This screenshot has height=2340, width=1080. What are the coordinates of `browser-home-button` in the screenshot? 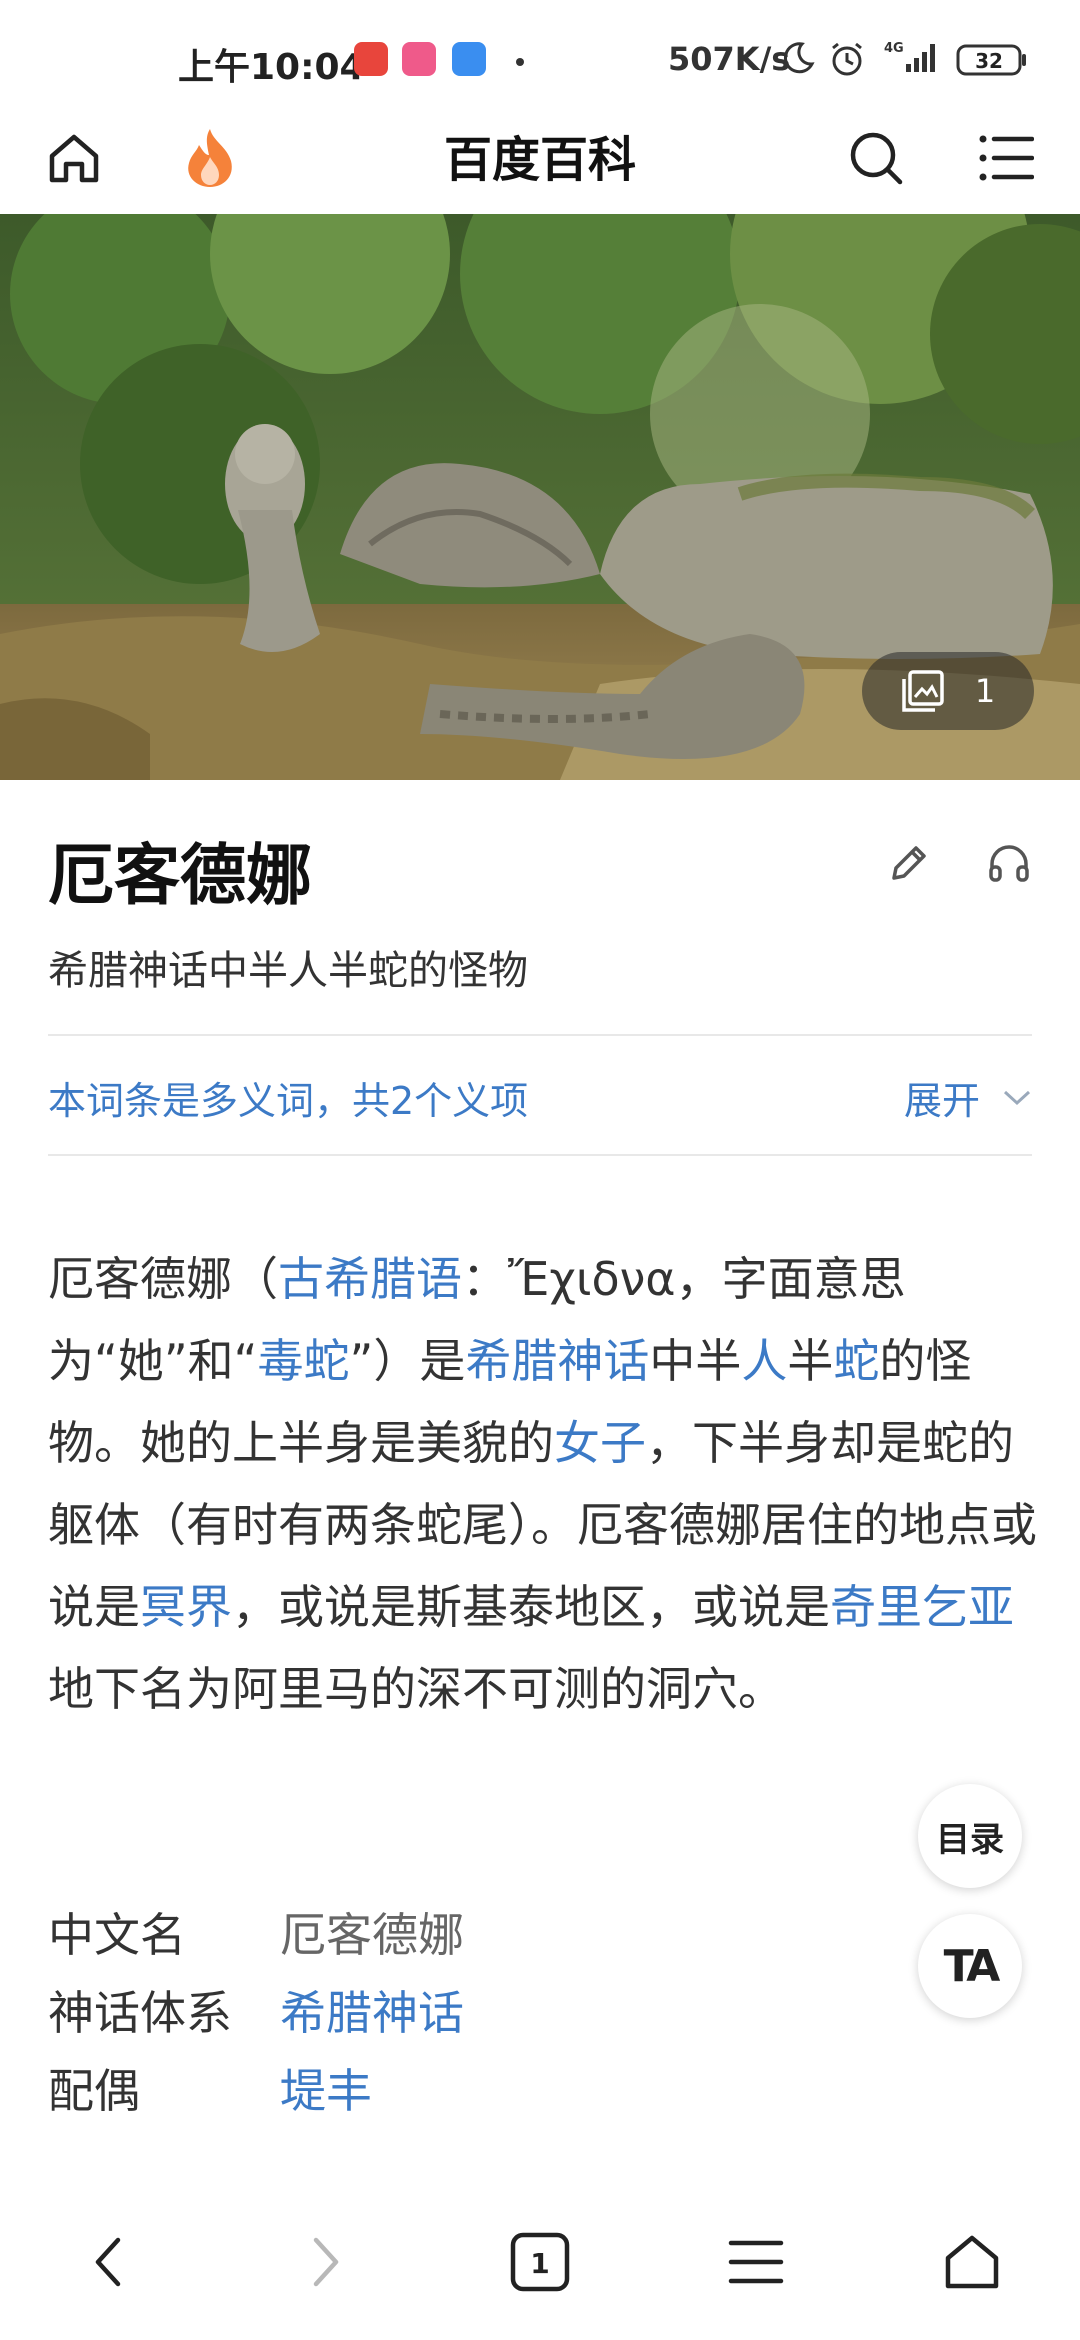 It's located at (972, 2262).